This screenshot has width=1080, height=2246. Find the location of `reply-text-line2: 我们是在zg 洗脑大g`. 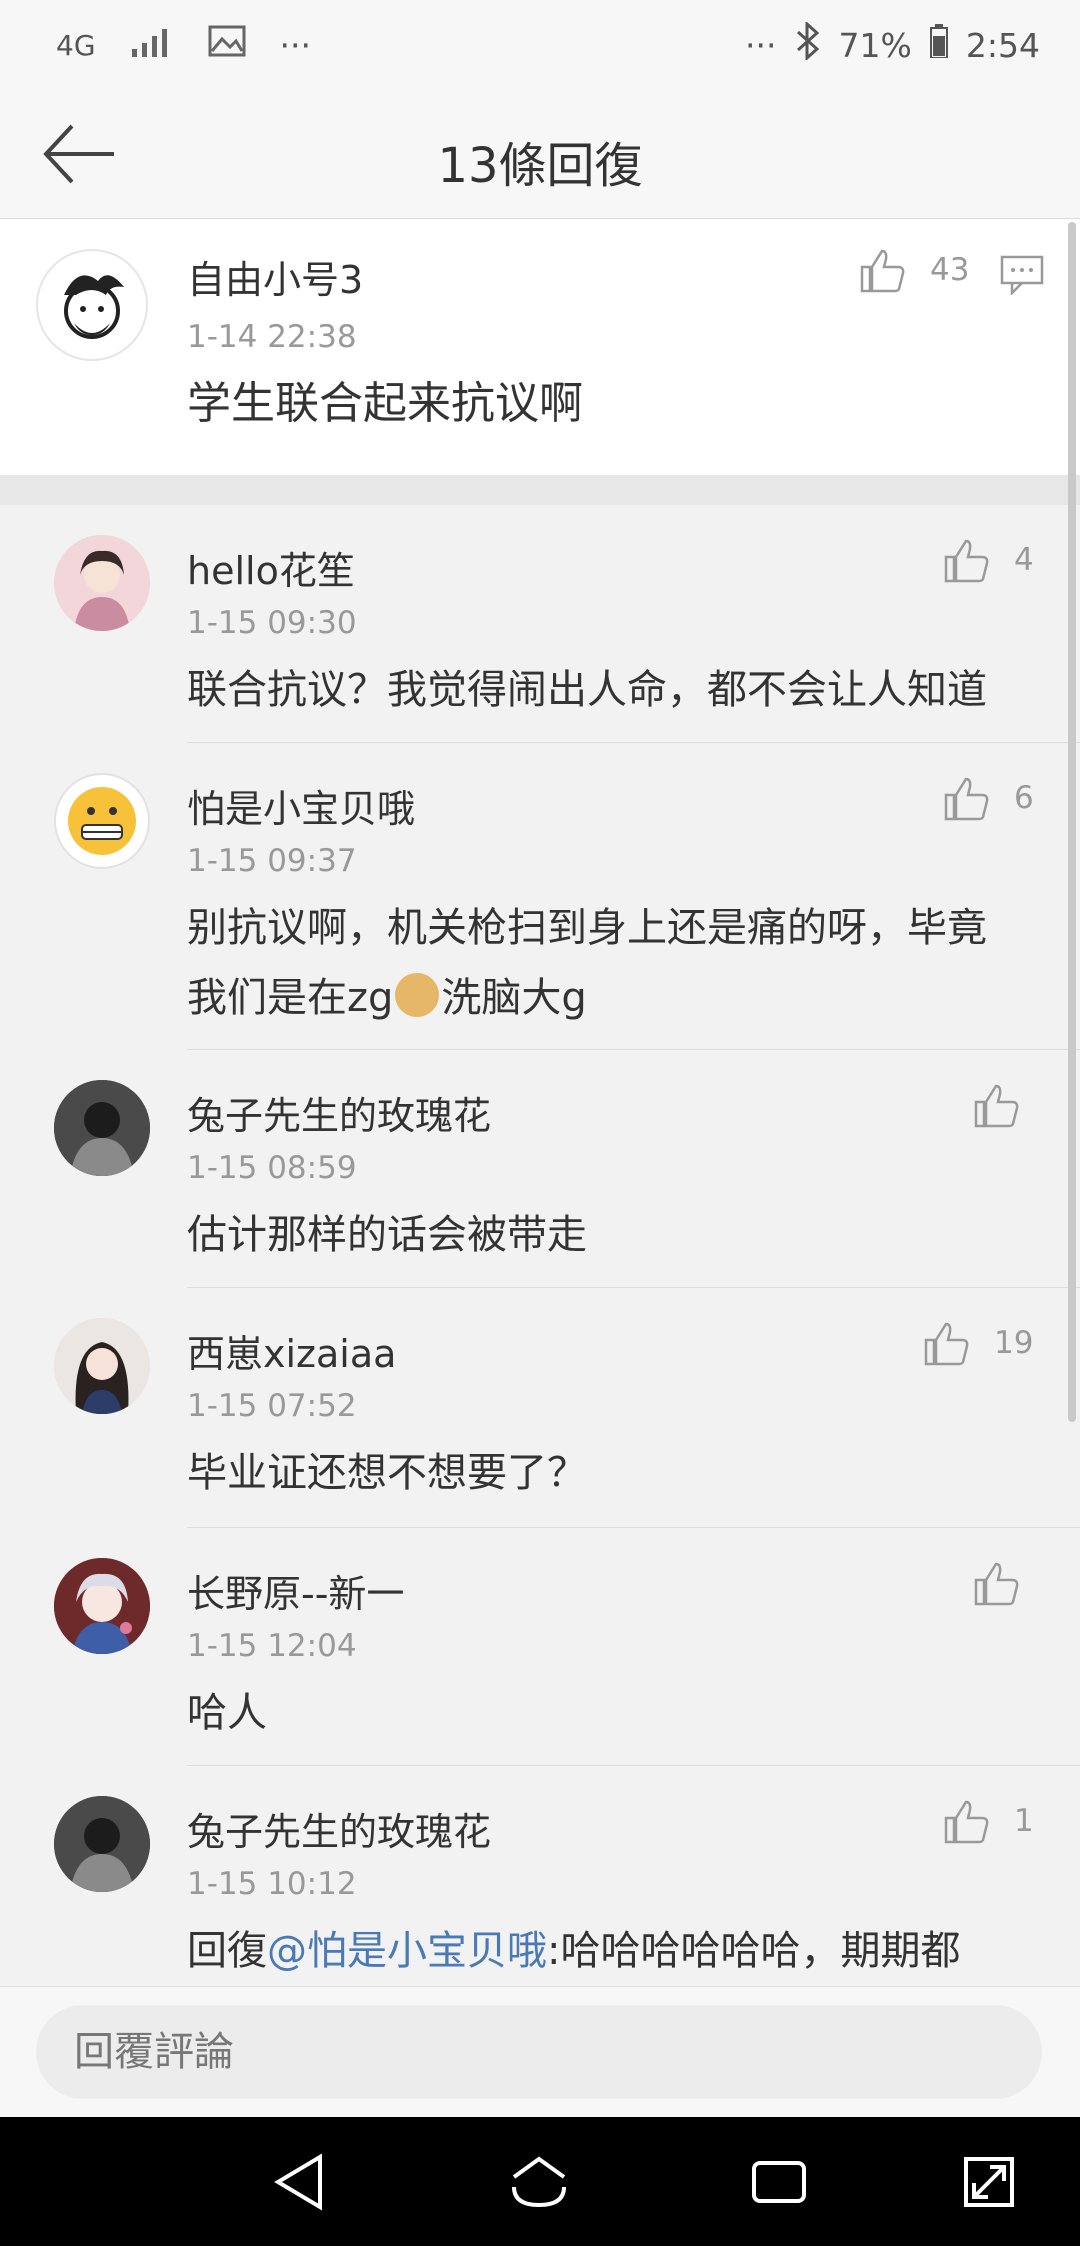

reply-text-line2: 我们是在zg 洗脑大g is located at coordinates (387, 998).